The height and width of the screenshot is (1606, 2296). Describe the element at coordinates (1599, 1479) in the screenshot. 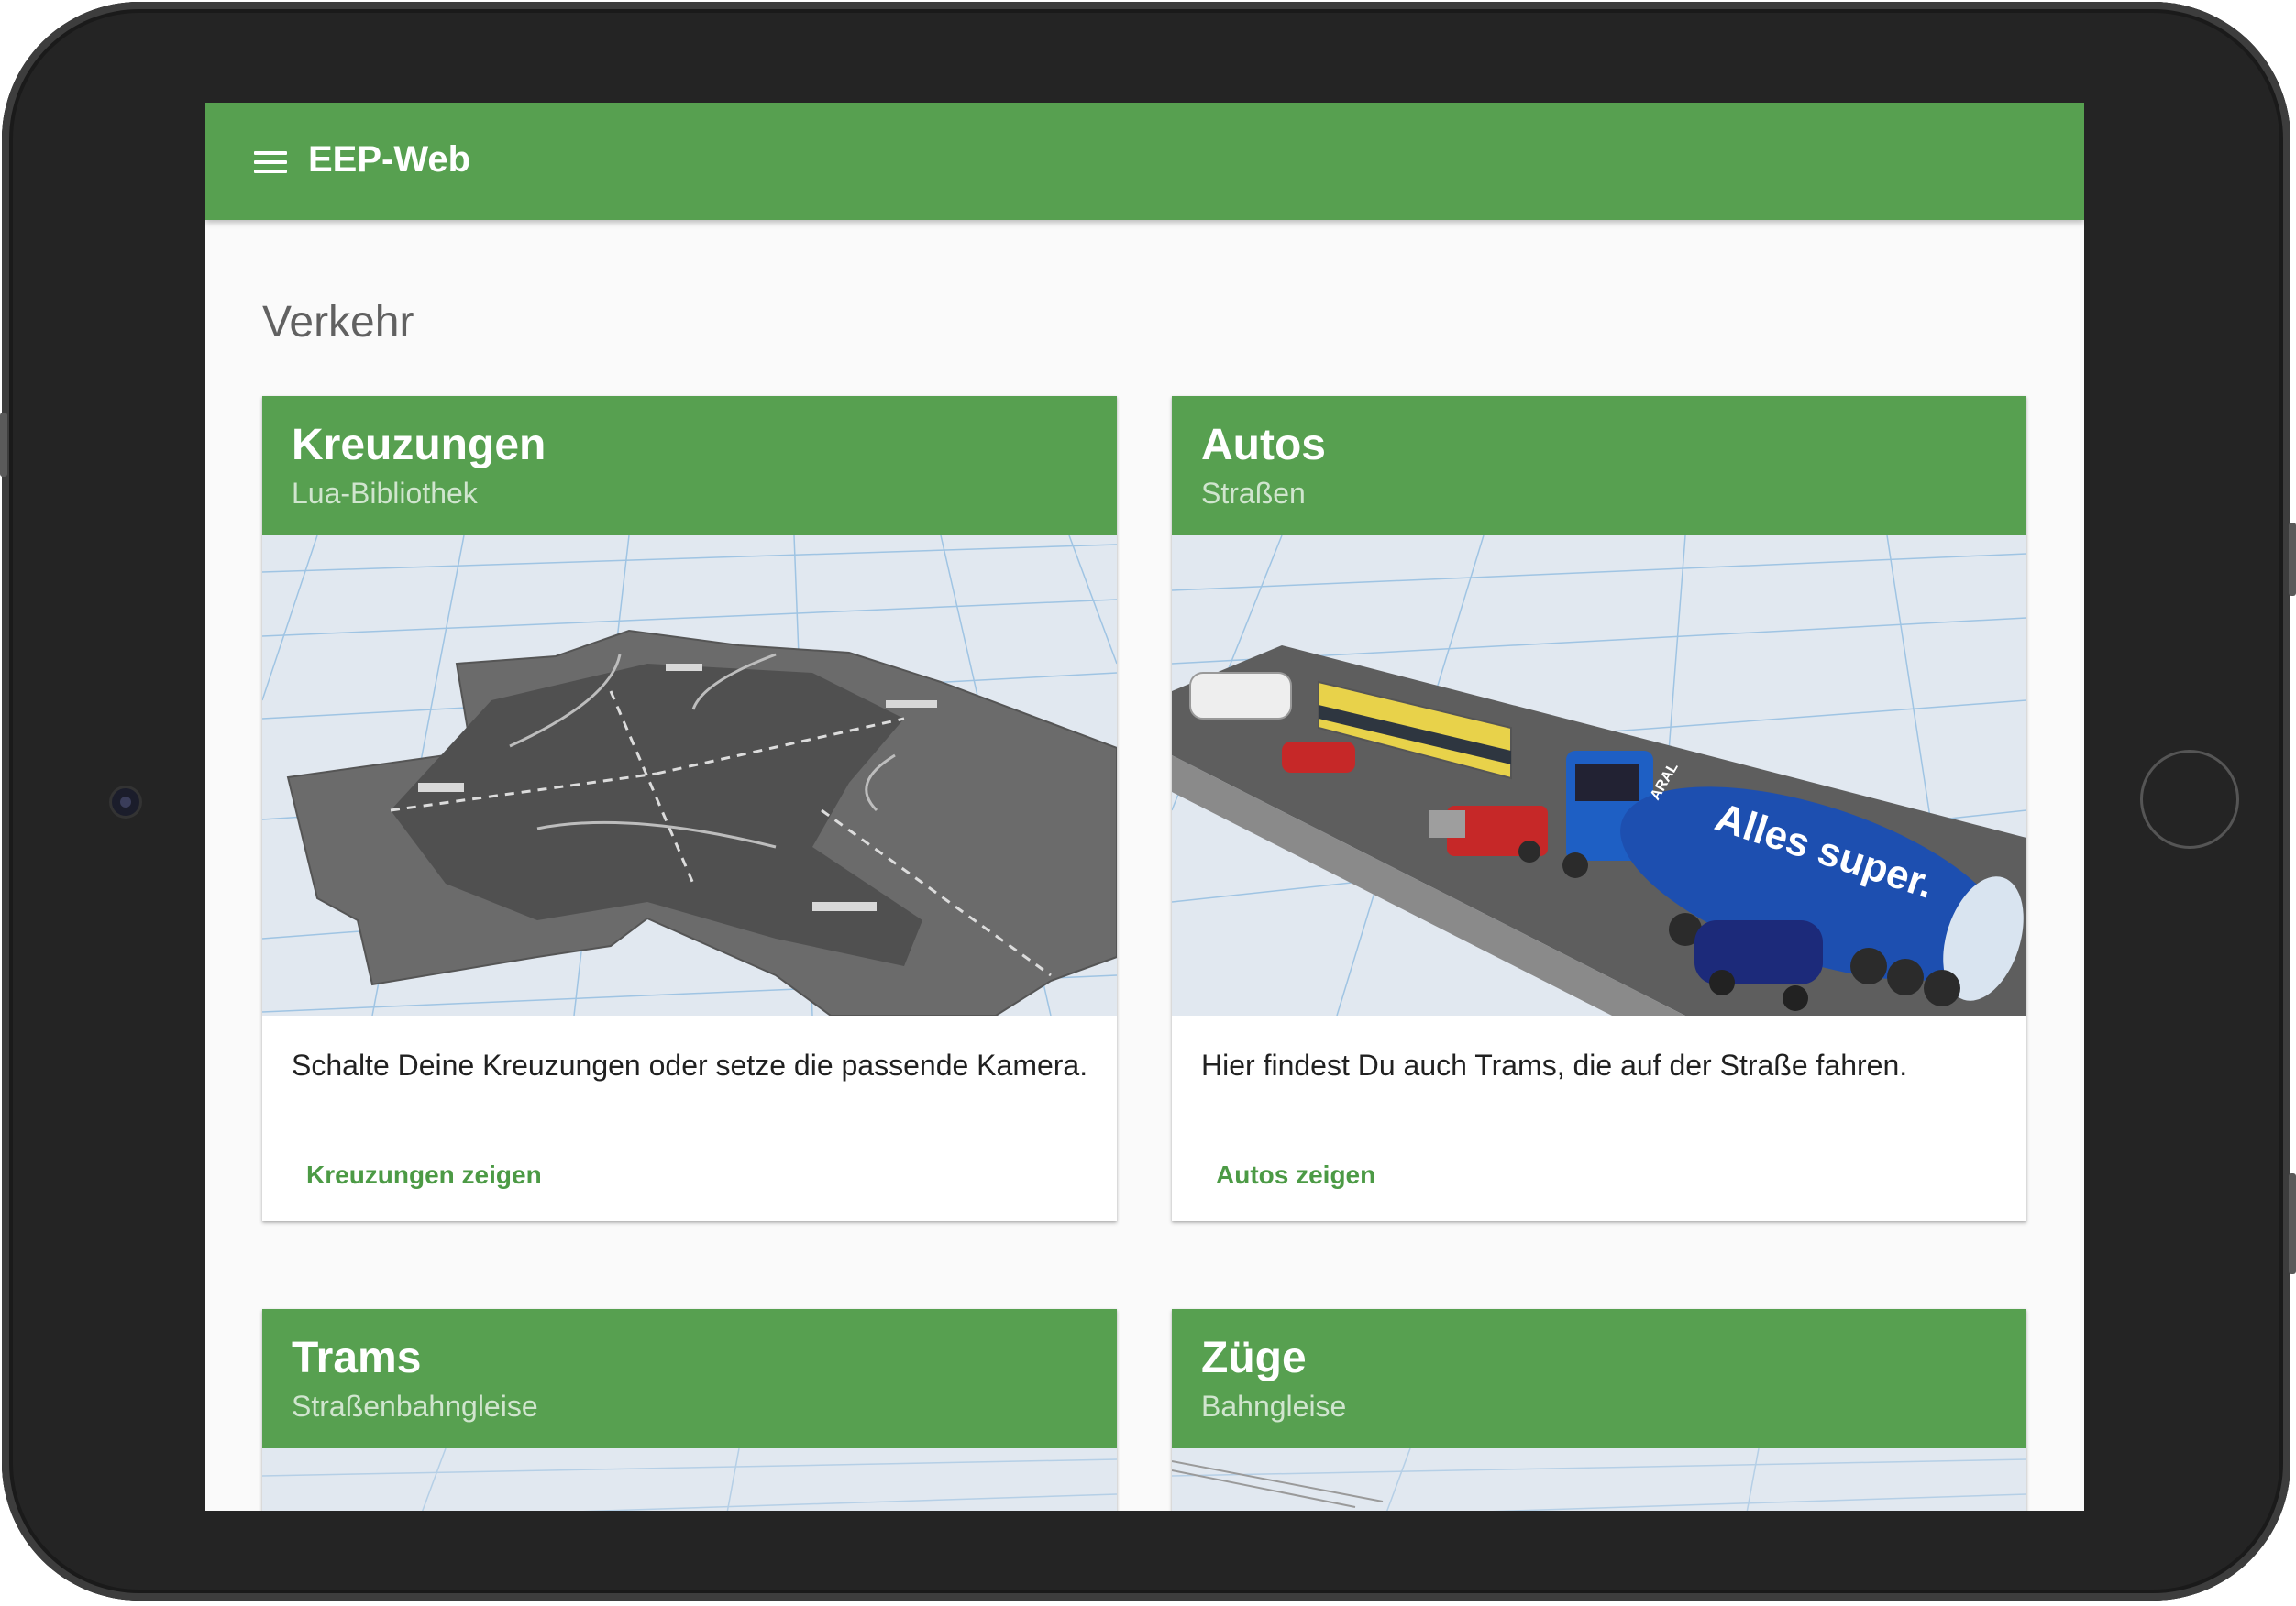

I see `card-image-railway-tracks` at that location.